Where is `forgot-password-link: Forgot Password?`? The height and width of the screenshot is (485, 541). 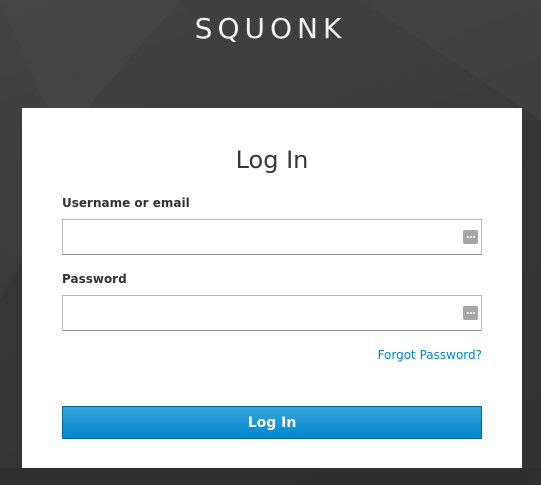
forgot-password-link: Forgot Password? is located at coordinates (430, 355).